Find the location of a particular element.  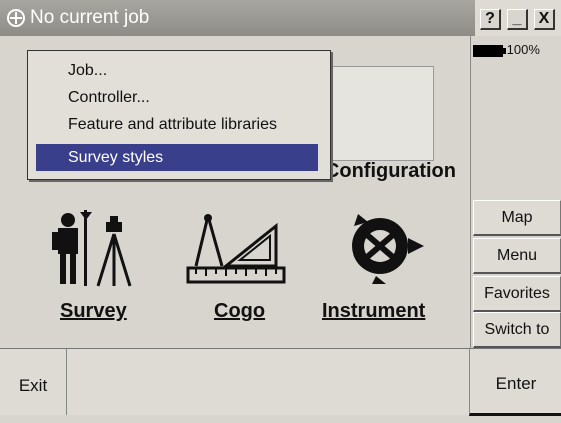

title-bar: No current job is located at coordinates (237, 18).